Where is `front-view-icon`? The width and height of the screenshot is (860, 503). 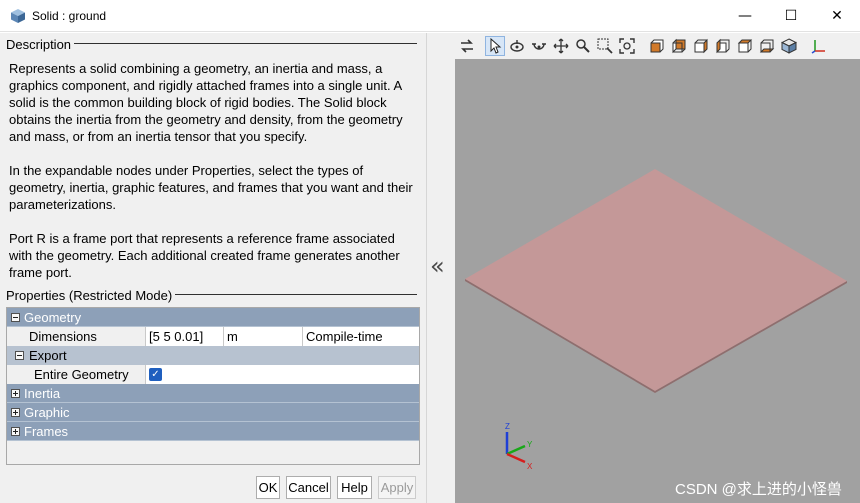
front-view-icon is located at coordinates (657, 46).